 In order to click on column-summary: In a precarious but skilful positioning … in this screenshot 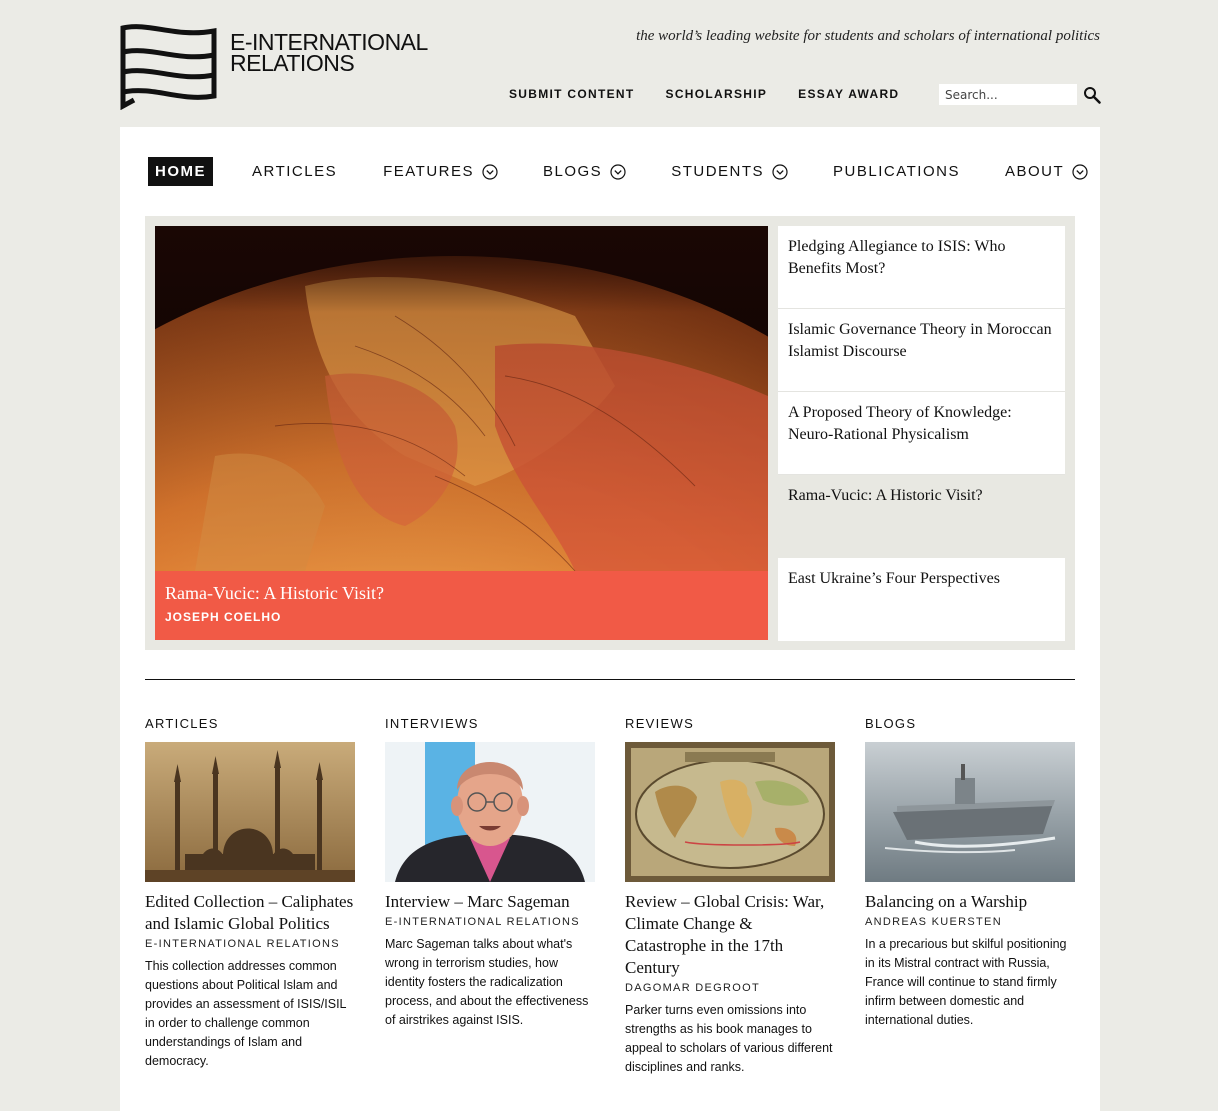, I will do `click(966, 982)`.